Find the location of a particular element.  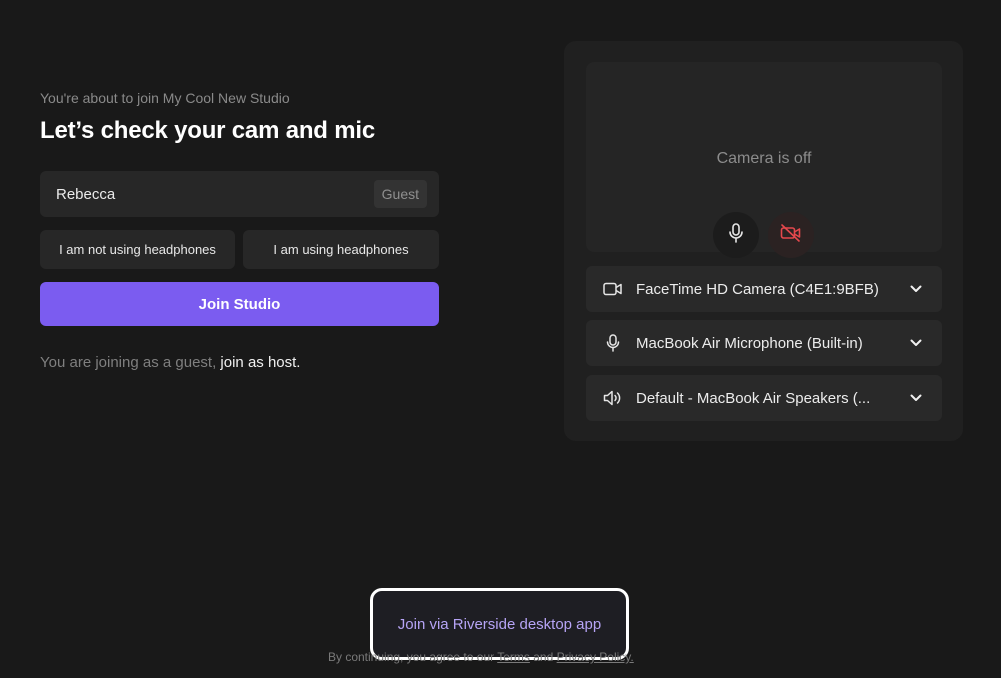

guest-badge: Guest is located at coordinates (400, 194).